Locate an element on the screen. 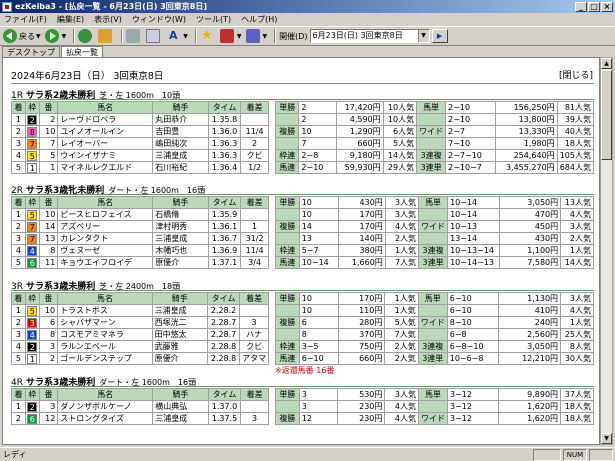 This screenshot has height=461, width=615. payout-amount: 1,290円 is located at coordinates (359, 131).